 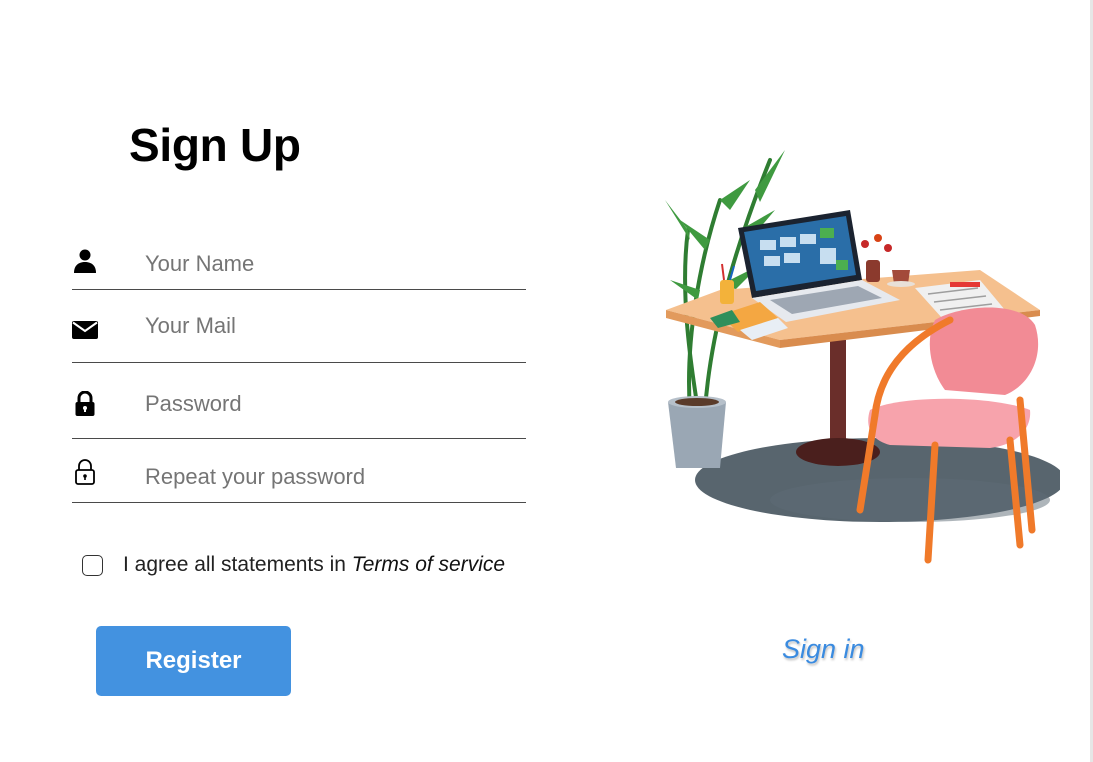 I want to click on lock-icon, so click(x=85, y=404).